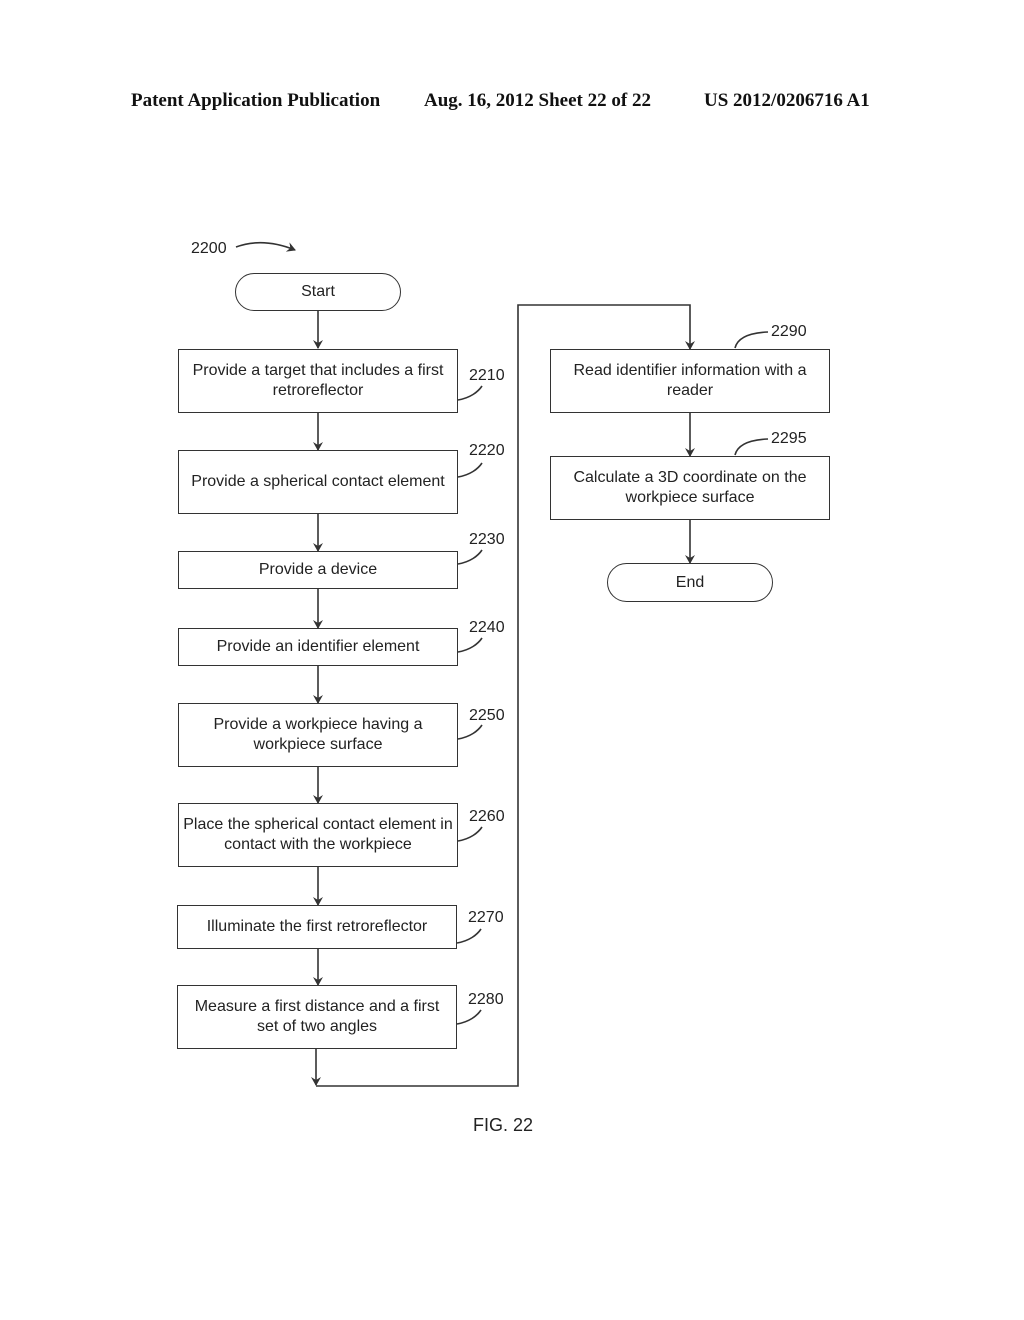  What do you see at coordinates (487, 816) in the screenshot?
I see `ref-2260: 2260` at bounding box center [487, 816].